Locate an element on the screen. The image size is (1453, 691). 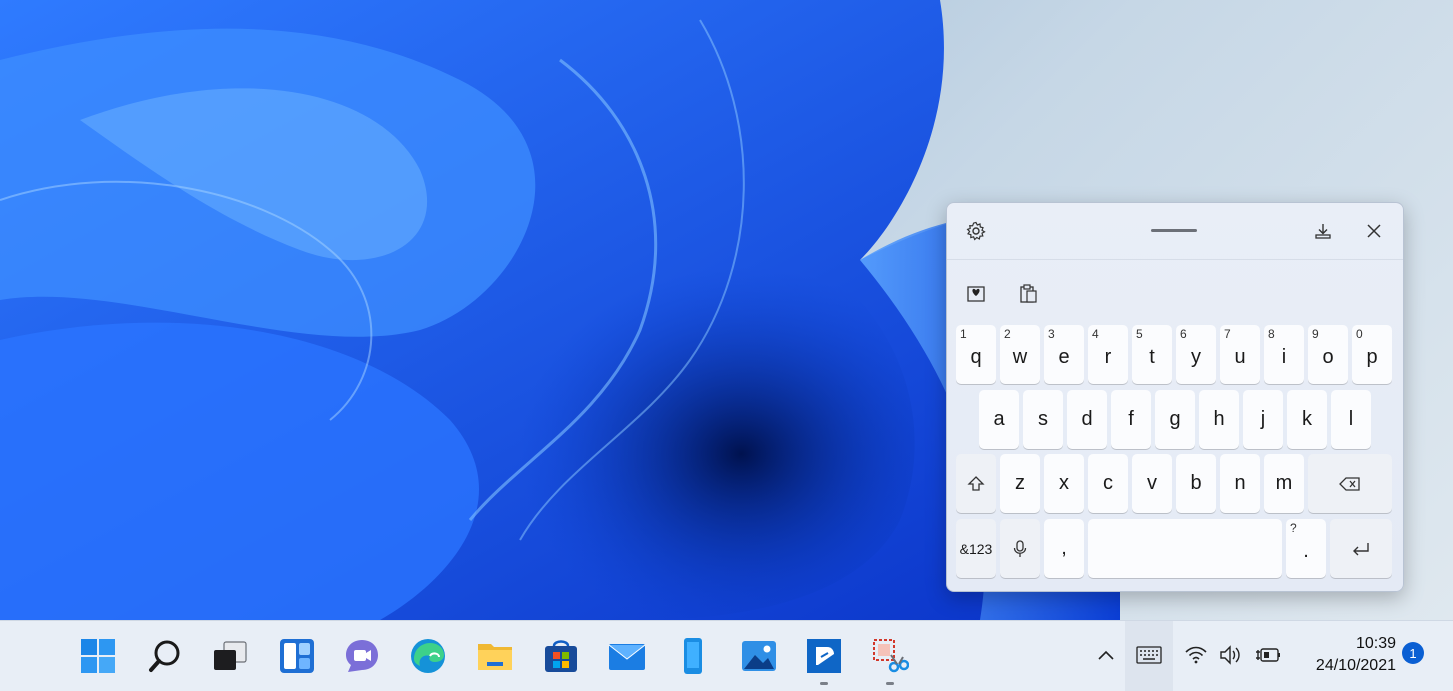
edge-icon is located at coordinates (428, 656).